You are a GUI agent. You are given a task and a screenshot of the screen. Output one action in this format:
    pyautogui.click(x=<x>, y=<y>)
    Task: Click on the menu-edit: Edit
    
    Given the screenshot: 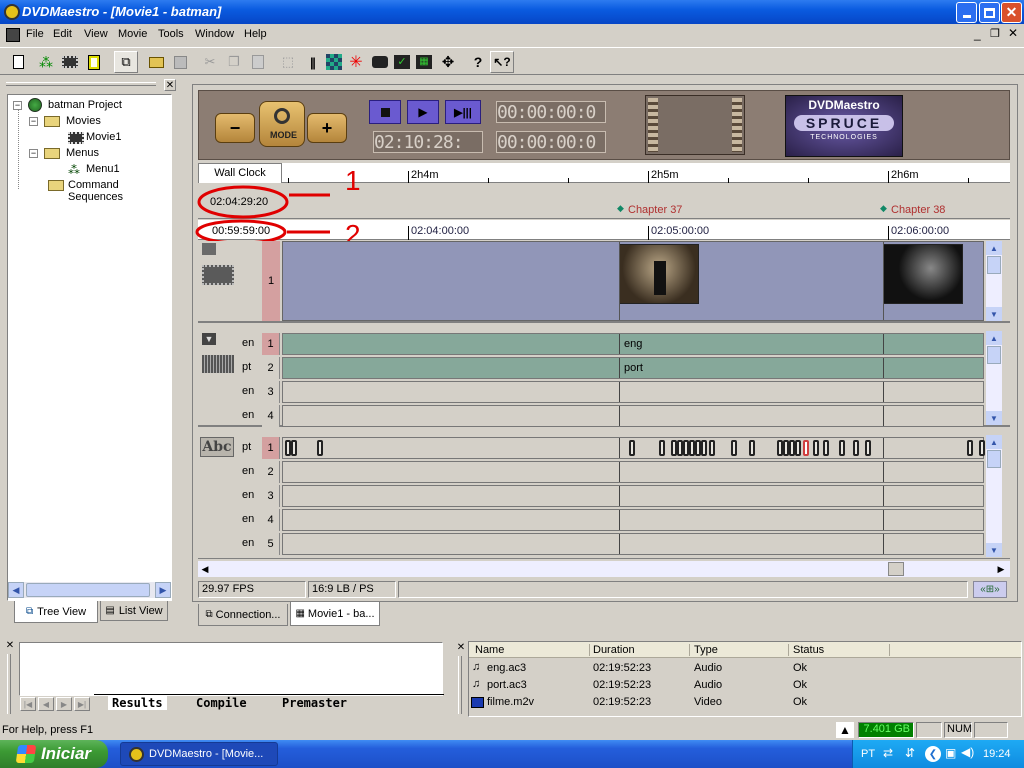 What is the action you would take?
    pyautogui.click(x=62, y=34)
    